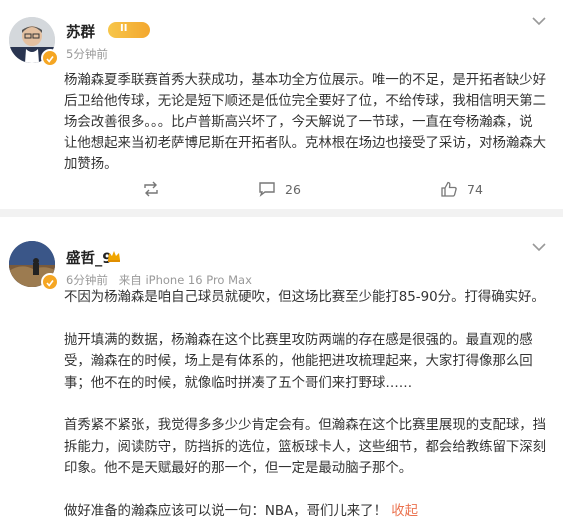 Image resolution: width=563 pixels, height=523 pixels. What do you see at coordinates (475, 189) in the screenshot?
I see `like-count: 74` at bounding box center [475, 189].